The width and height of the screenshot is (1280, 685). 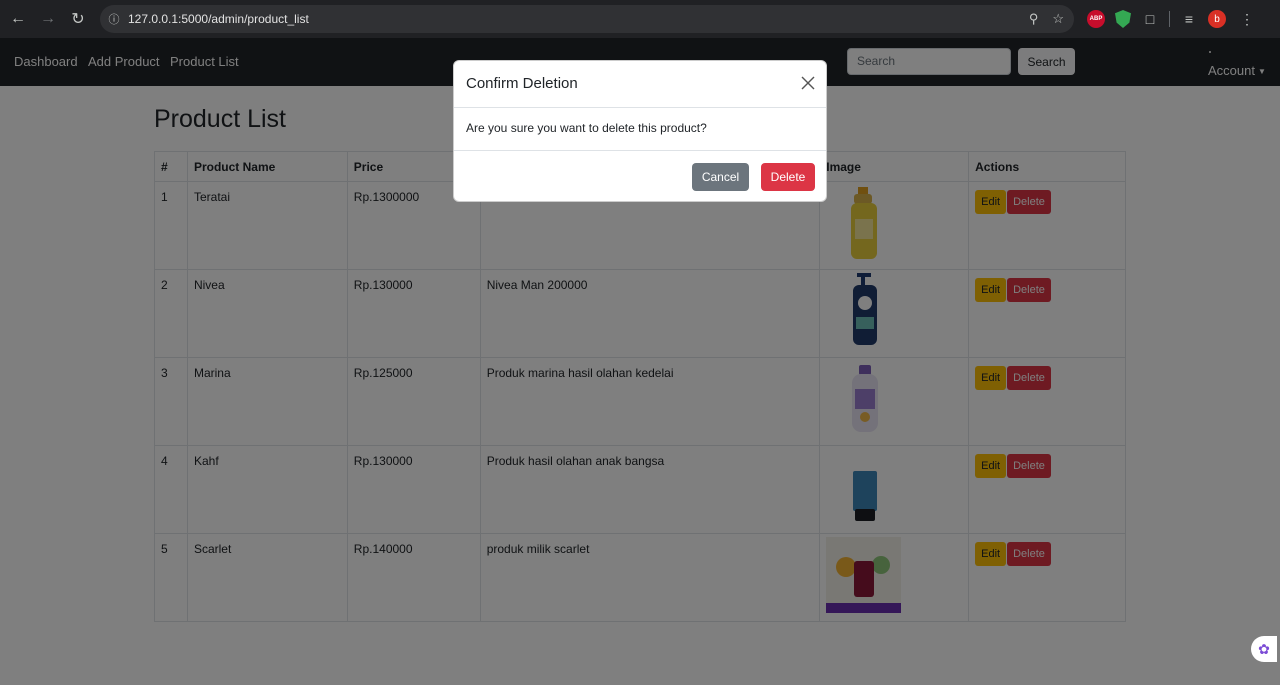 What do you see at coordinates (720, 177) in the screenshot?
I see `cancel-button: Cancel` at bounding box center [720, 177].